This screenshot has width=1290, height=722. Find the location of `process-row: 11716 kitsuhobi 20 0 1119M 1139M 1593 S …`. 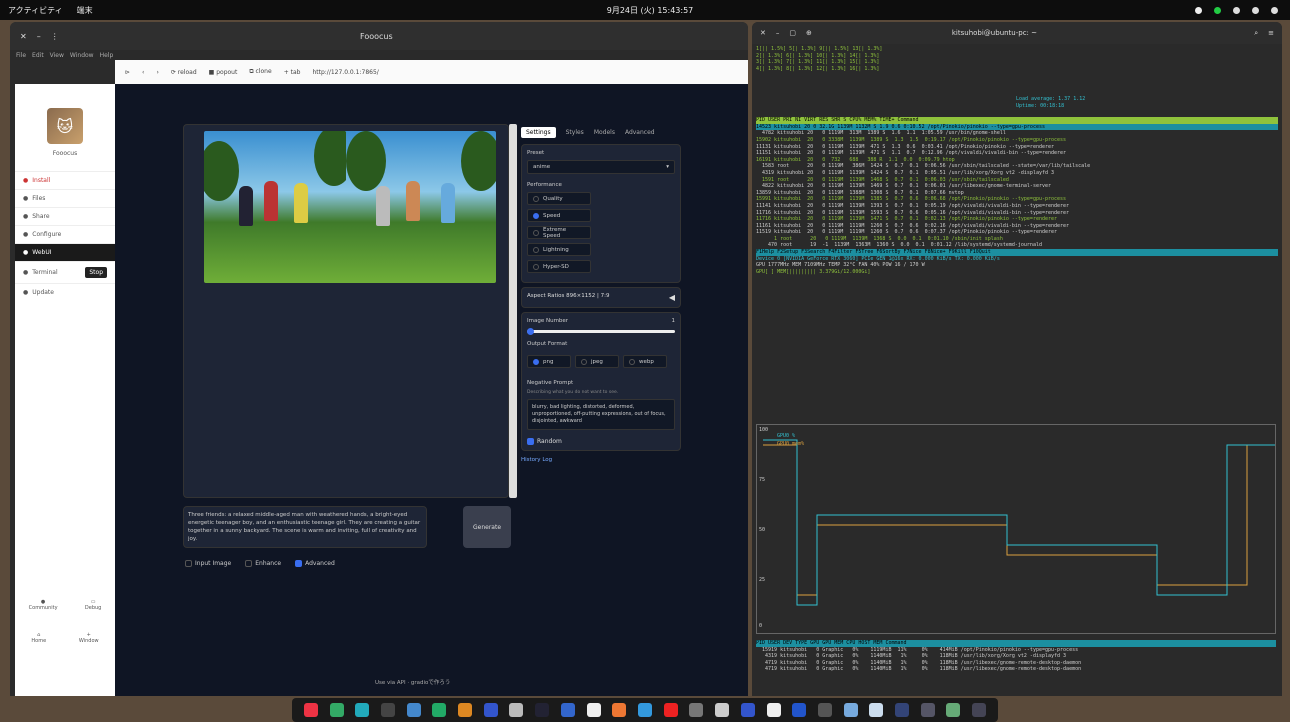

process-row: 11716 kitsuhobi 20 0 1119M 1139M 1593 S … is located at coordinates (1017, 213).